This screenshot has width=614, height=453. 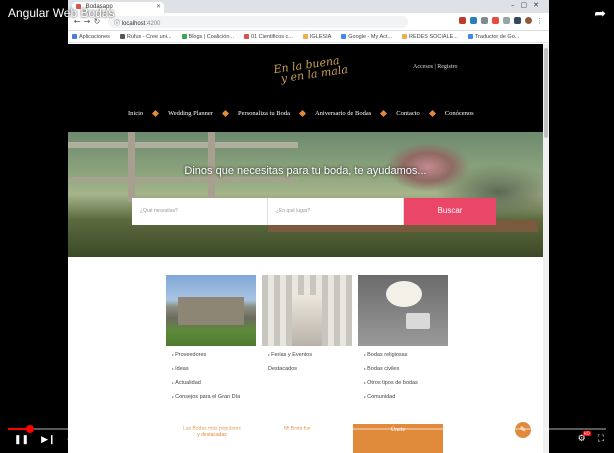 What do you see at coordinates (104, 439) in the screenshot?
I see `time-display: 0:04 / 1:50` at bounding box center [104, 439].